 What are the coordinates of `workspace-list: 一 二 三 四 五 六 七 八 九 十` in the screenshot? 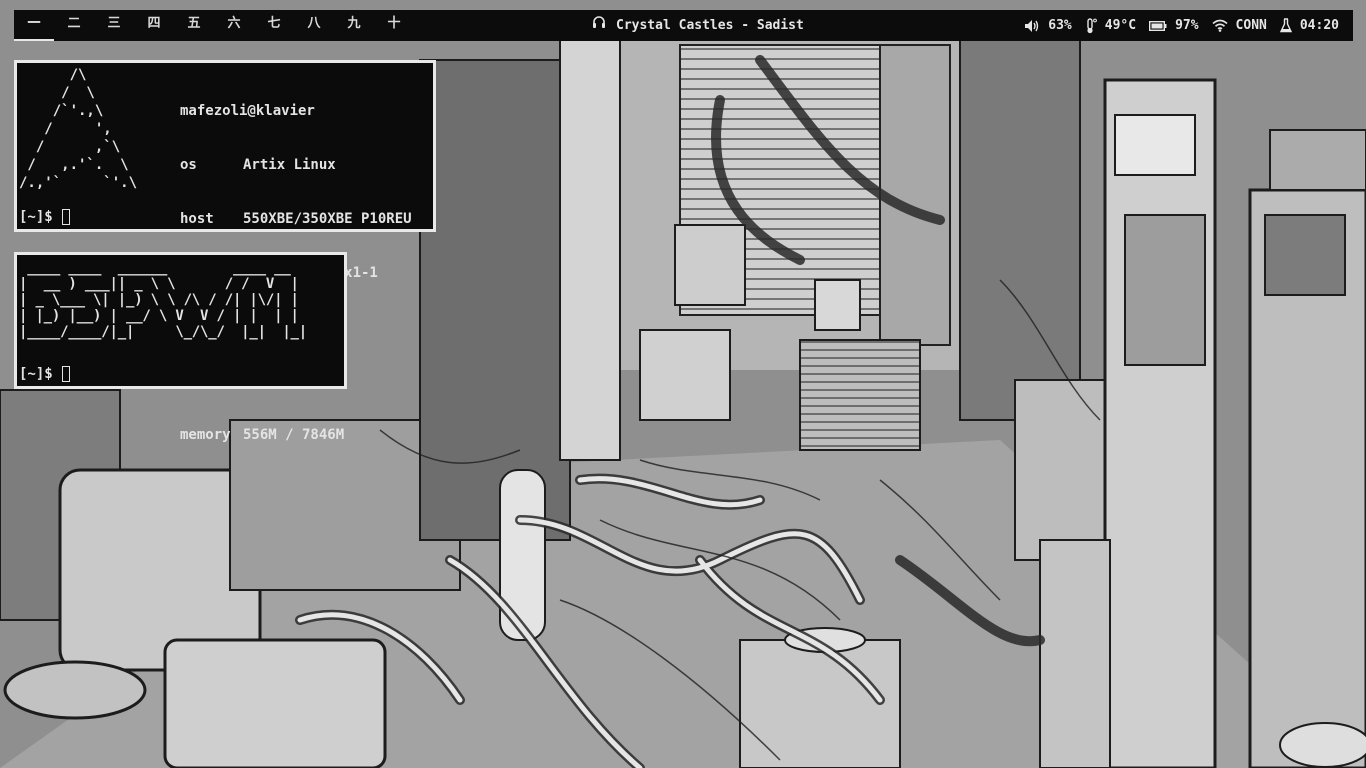 It's located at (214, 25).